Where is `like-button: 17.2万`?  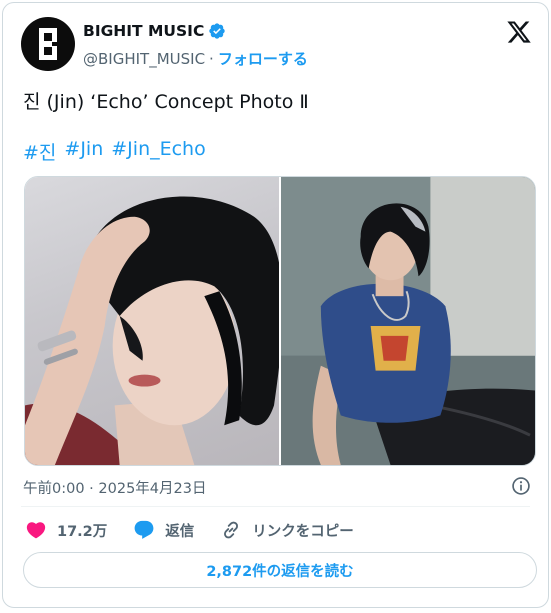
like-button: 17.2万 is located at coordinates (66, 530).